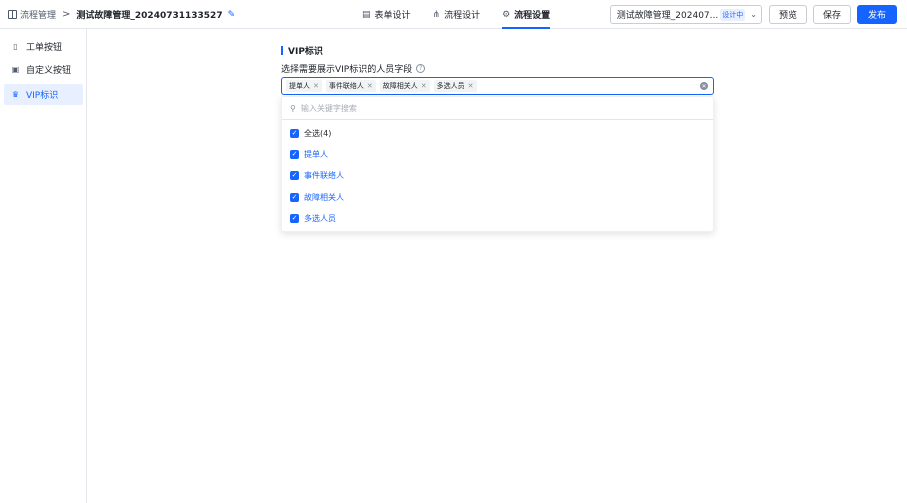 This screenshot has width=907, height=503. What do you see at coordinates (316, 154) in the screenshot?
I see `option-label: 提单人` at bounding box center [316, 154].